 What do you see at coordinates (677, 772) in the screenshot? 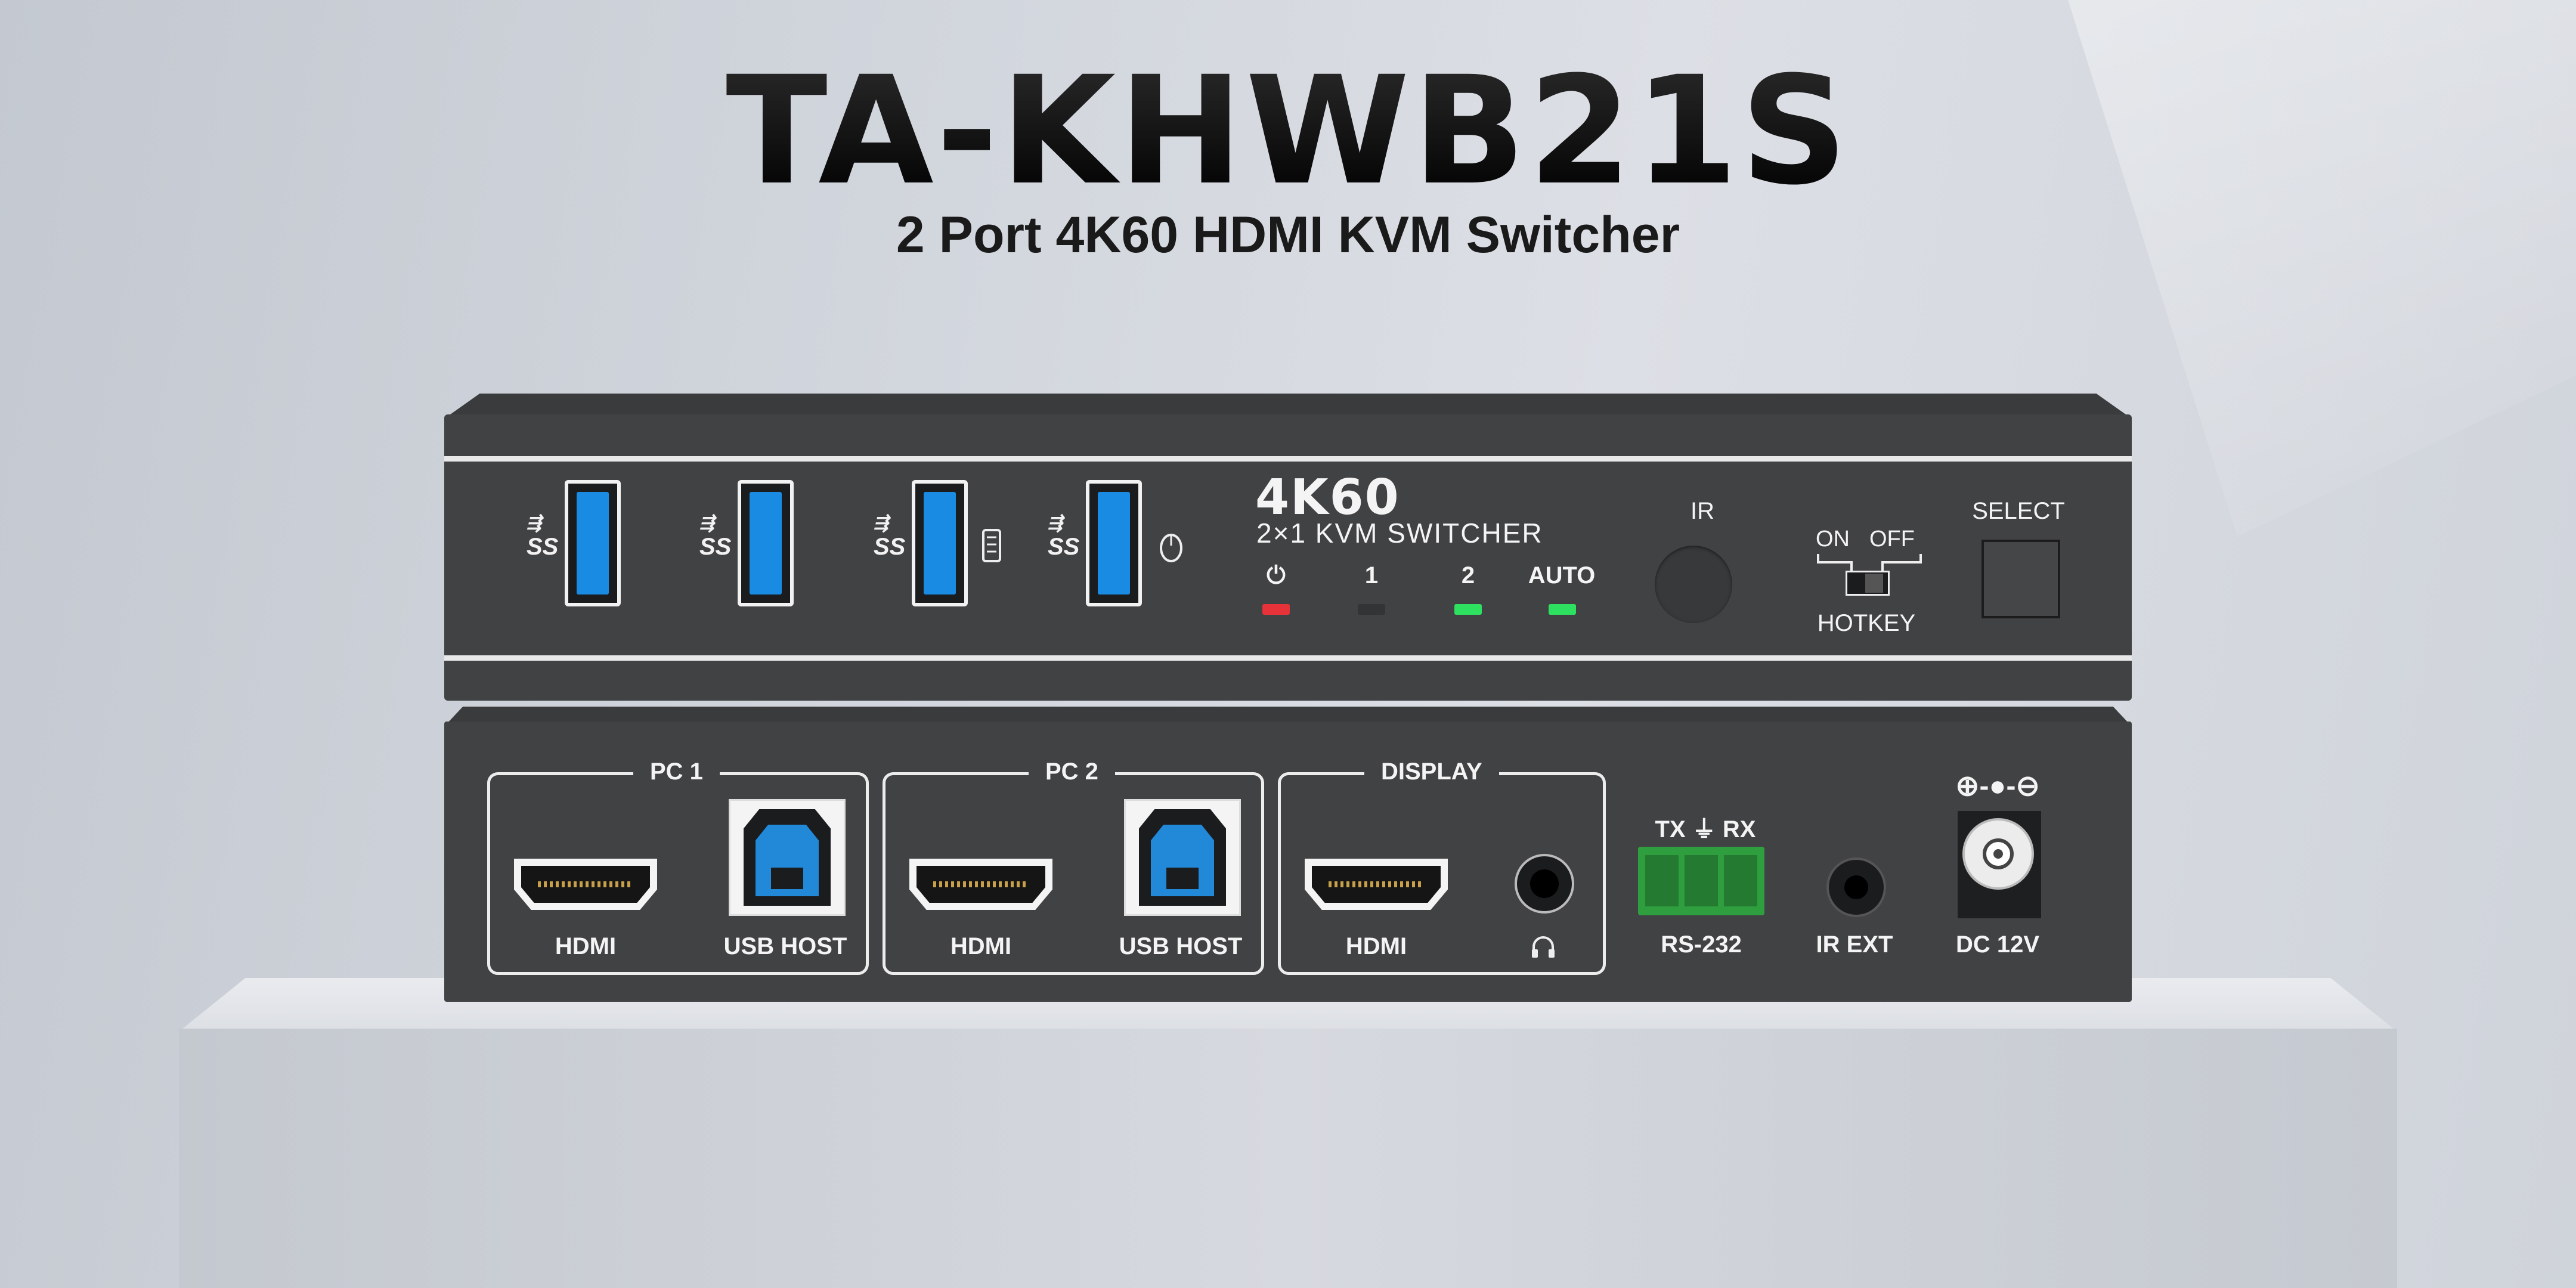
I see `pc1-group-title: PC 1` at bounding box center [677, 772].